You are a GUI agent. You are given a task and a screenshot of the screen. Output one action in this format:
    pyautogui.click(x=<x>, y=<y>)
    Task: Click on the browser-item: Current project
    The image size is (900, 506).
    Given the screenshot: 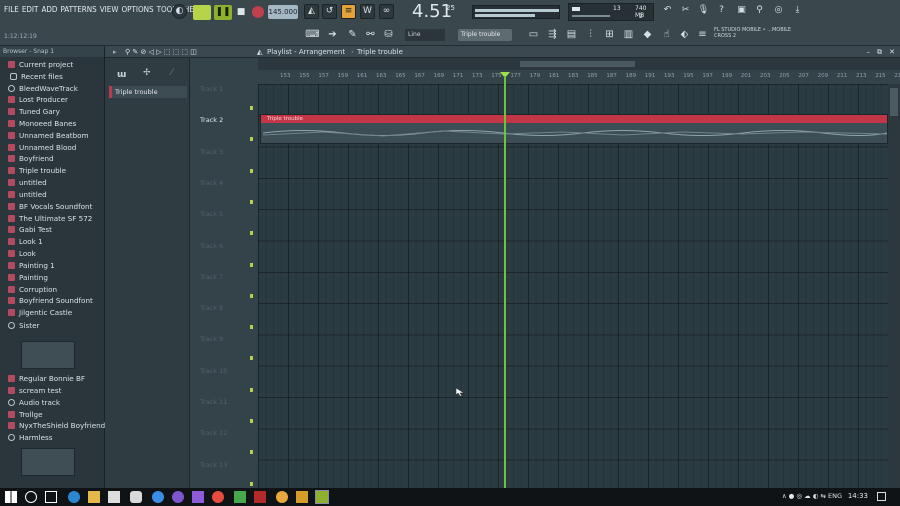 What is the action you would take?
    pyautogui.click(x=40, y=64)
    